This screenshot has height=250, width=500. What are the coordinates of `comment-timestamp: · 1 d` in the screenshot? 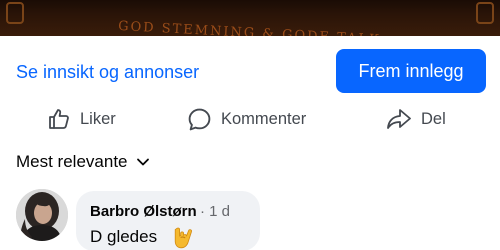 It's located at (215, 211).